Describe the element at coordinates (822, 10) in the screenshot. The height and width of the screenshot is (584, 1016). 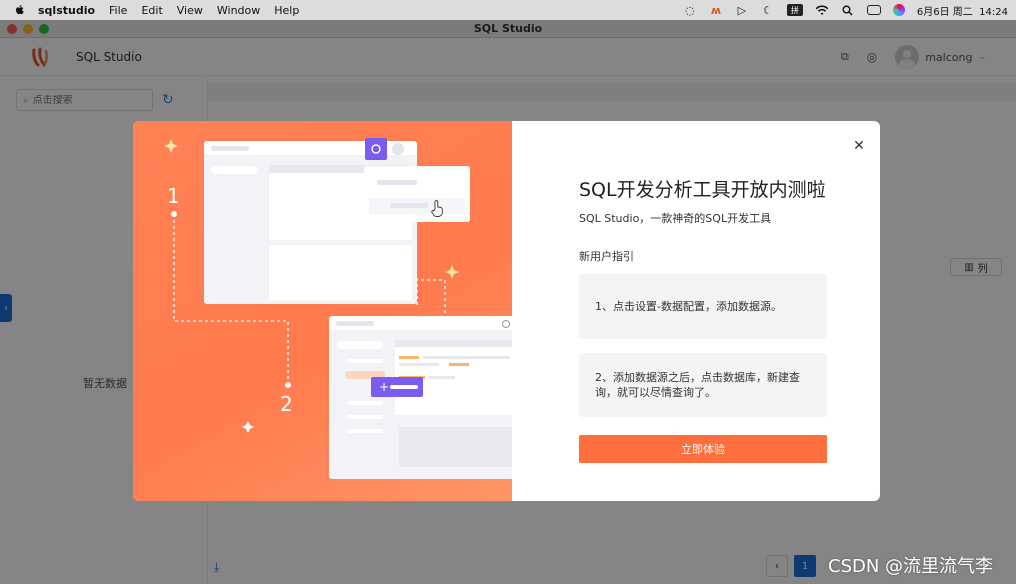
I see `wifi-icon` at that location.